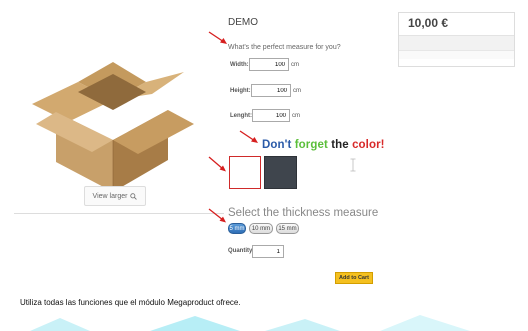 This screenshot has height=331, width=528. I want to click on price: 10,00 €, so click(428, 23).